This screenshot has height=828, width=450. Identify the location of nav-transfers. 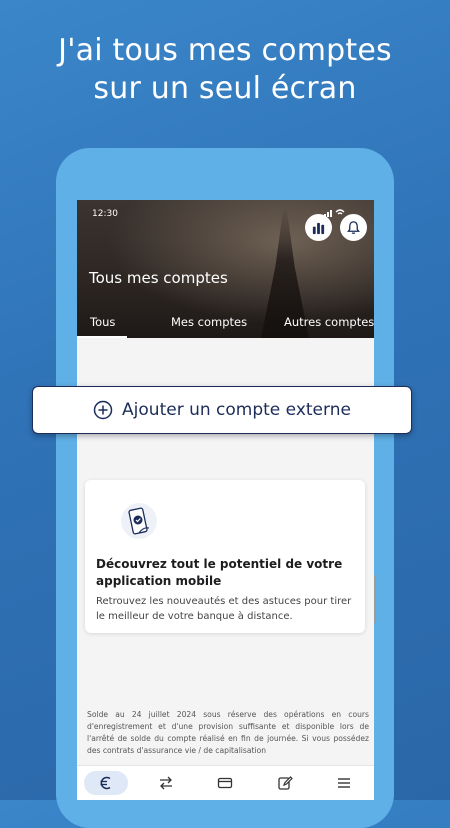
(166, 783).